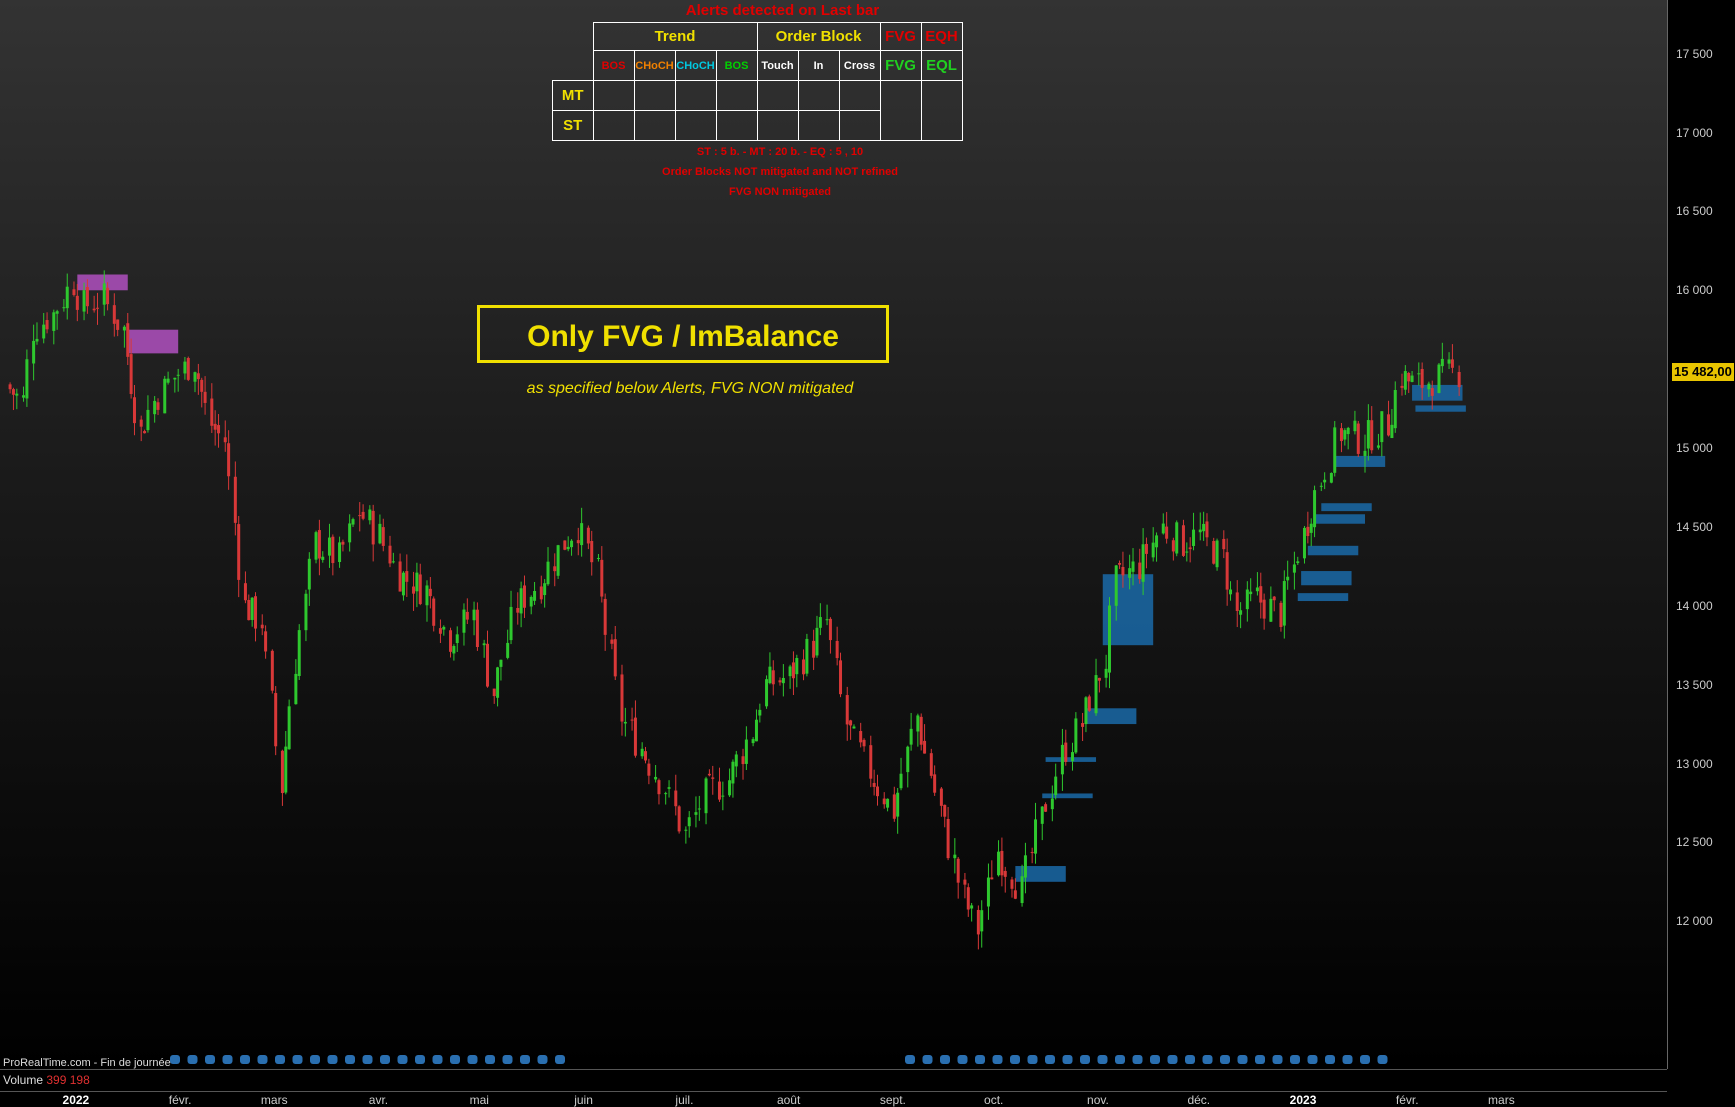 This screenshot has width=1735, height=1107. I want to click on note-params: ST : 5 b. - MT : 20 b. - EQ : 5 , 10, so click(780, 152).